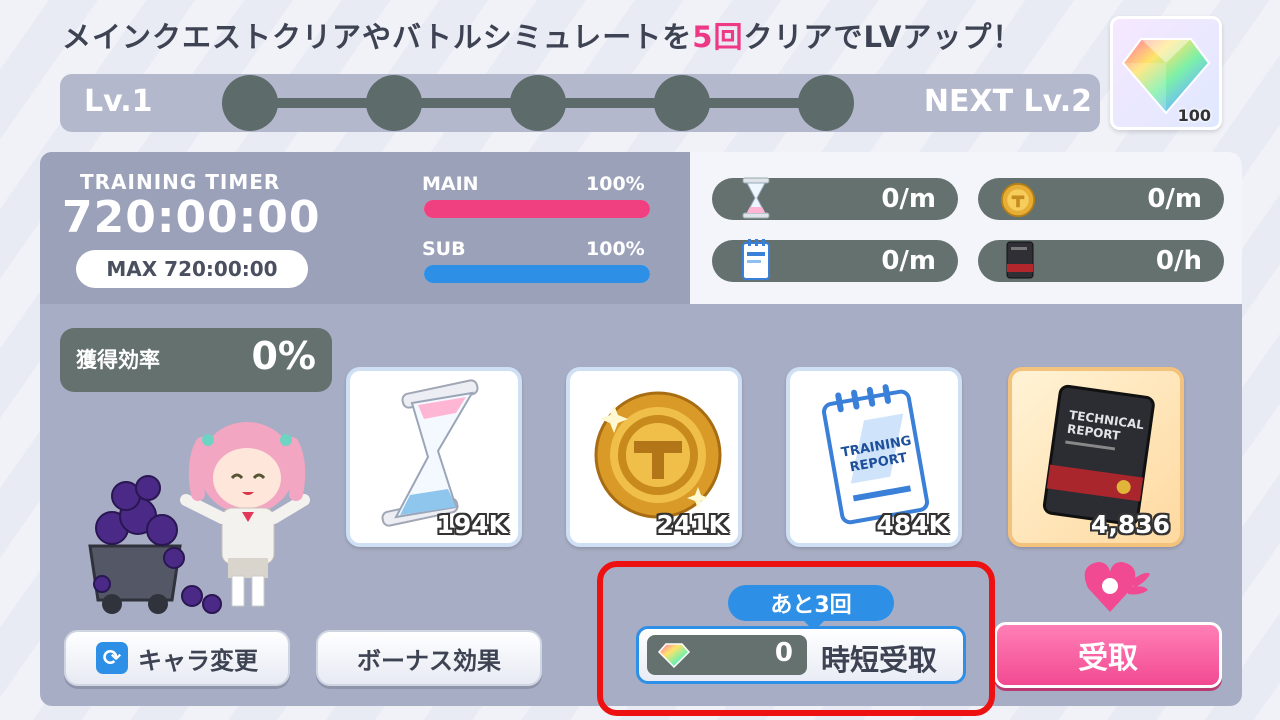 The image size is (1280, 720). I want to click on training-report-icon: TRAINING REPORT, so click(876, 454).